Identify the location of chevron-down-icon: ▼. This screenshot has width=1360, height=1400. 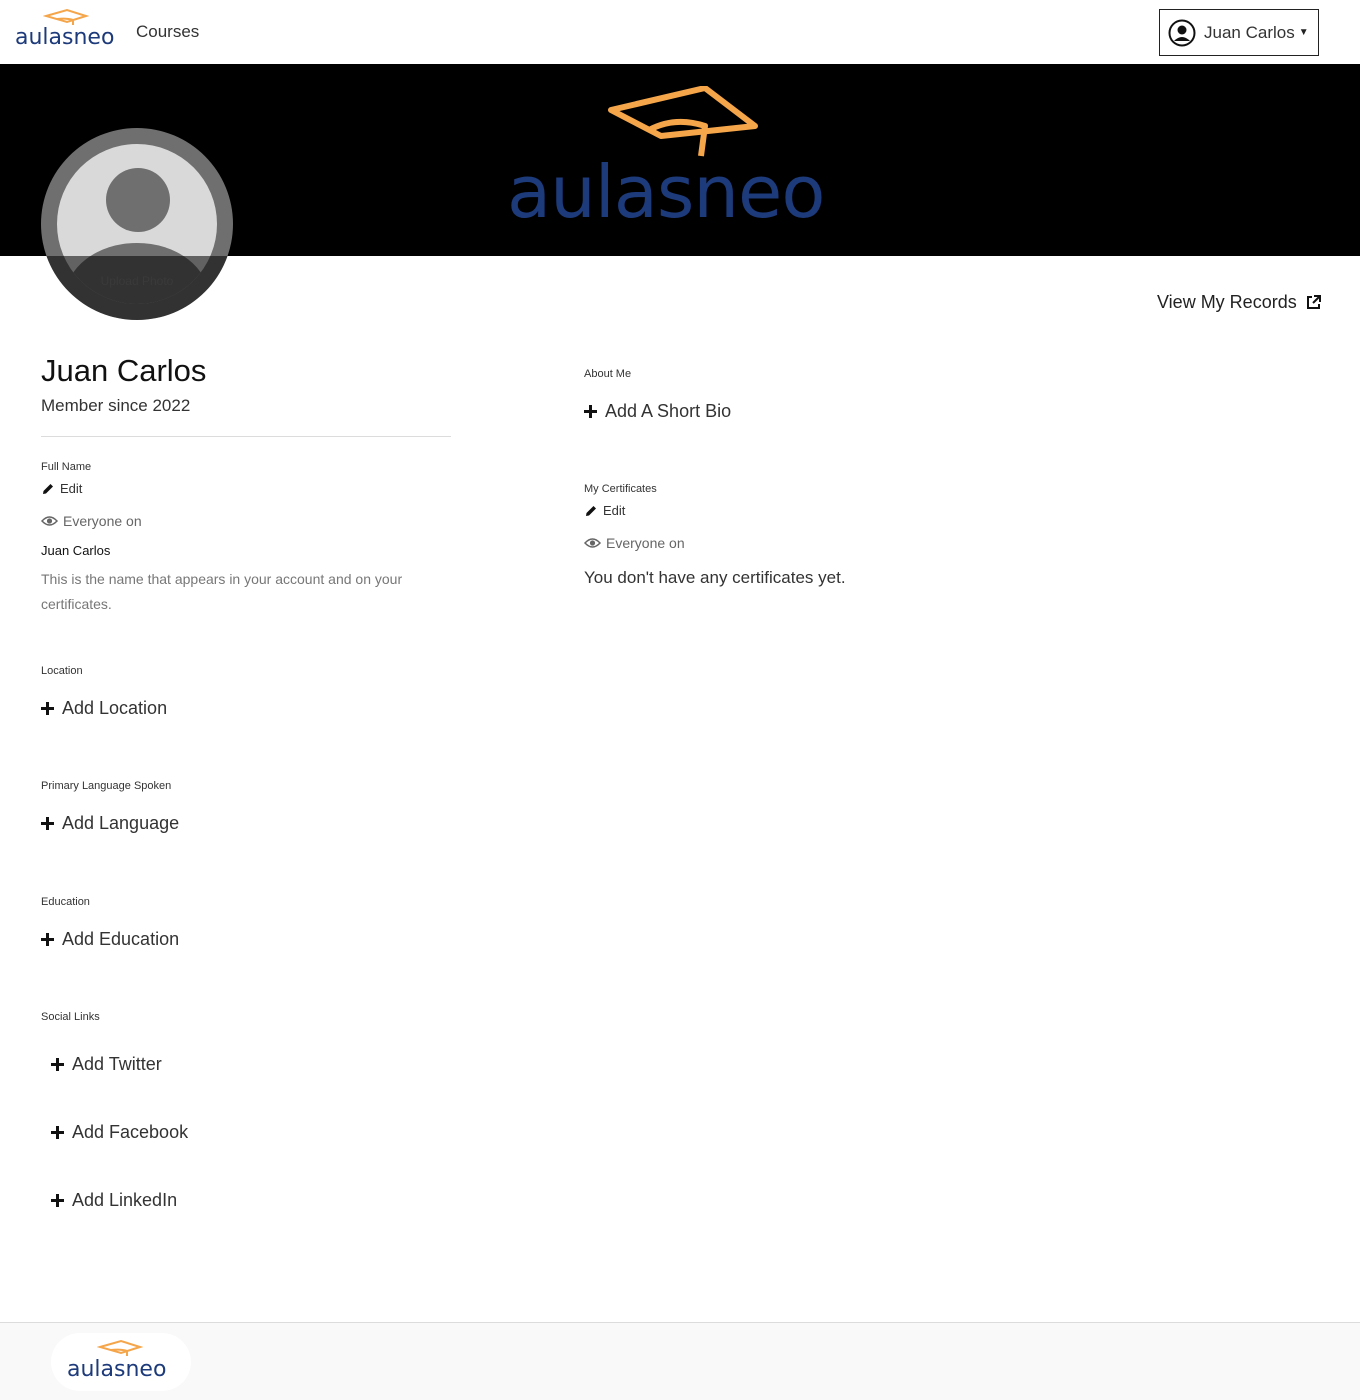
(1303, 32).